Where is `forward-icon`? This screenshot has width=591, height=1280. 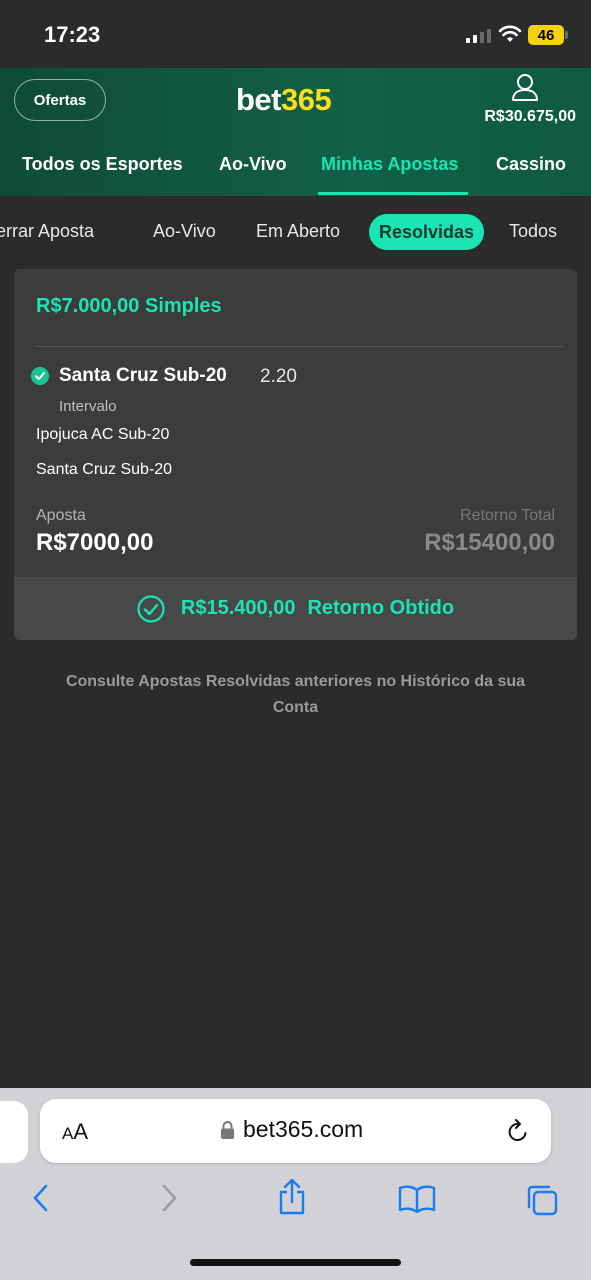
forward-icon is located at coordinates (169, 1198).